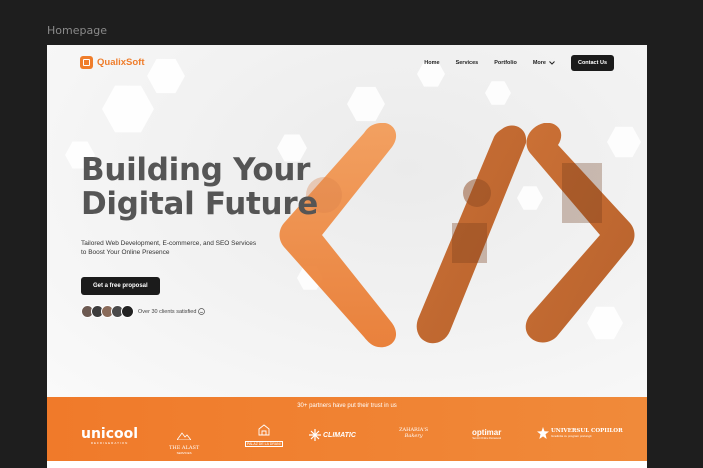 This screenshot has height=468, width=703. I want to click on partner-logo-optimar: optimar Servicii Online Romanesti, so click(487, 434).